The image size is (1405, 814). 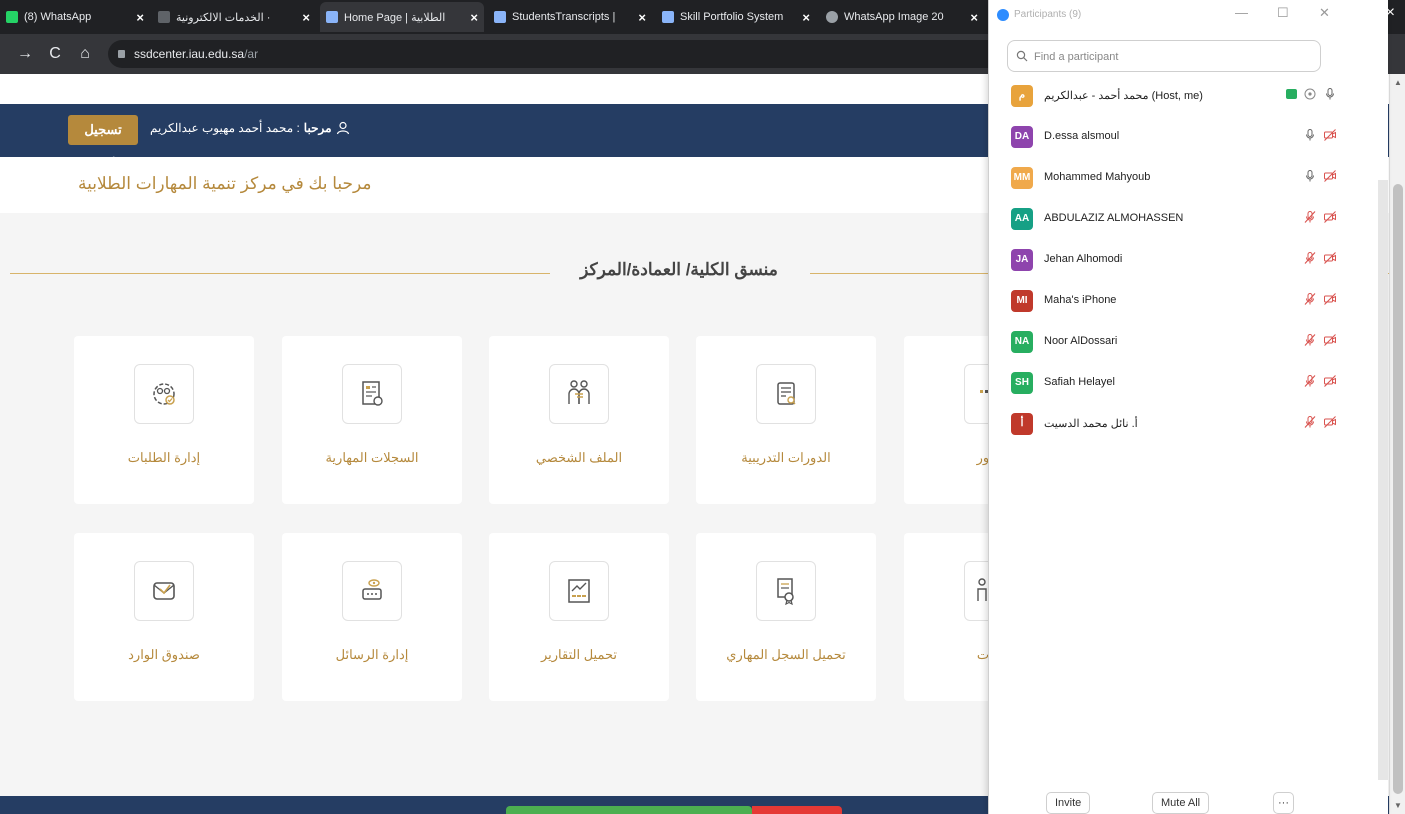 What do you see at coordinates (579, 457) in the screenshot?
I see `card-label: الملف الشخصي` at bounding box center [579, 457].